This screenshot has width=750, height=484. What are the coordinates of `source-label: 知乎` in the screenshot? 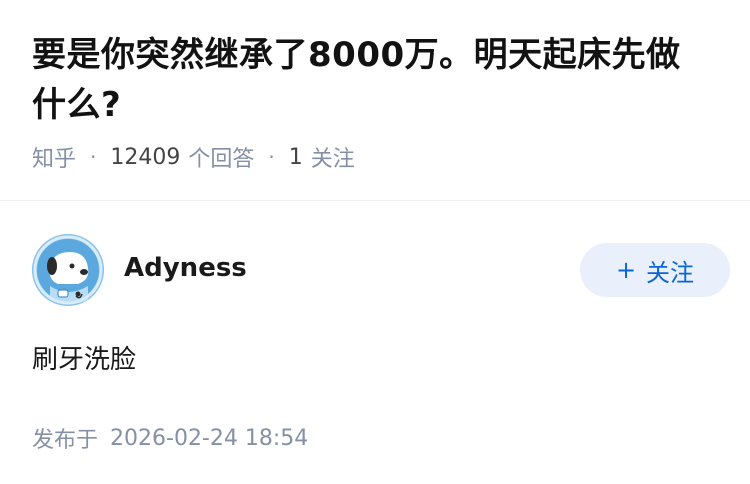 It's located at (54, 157).